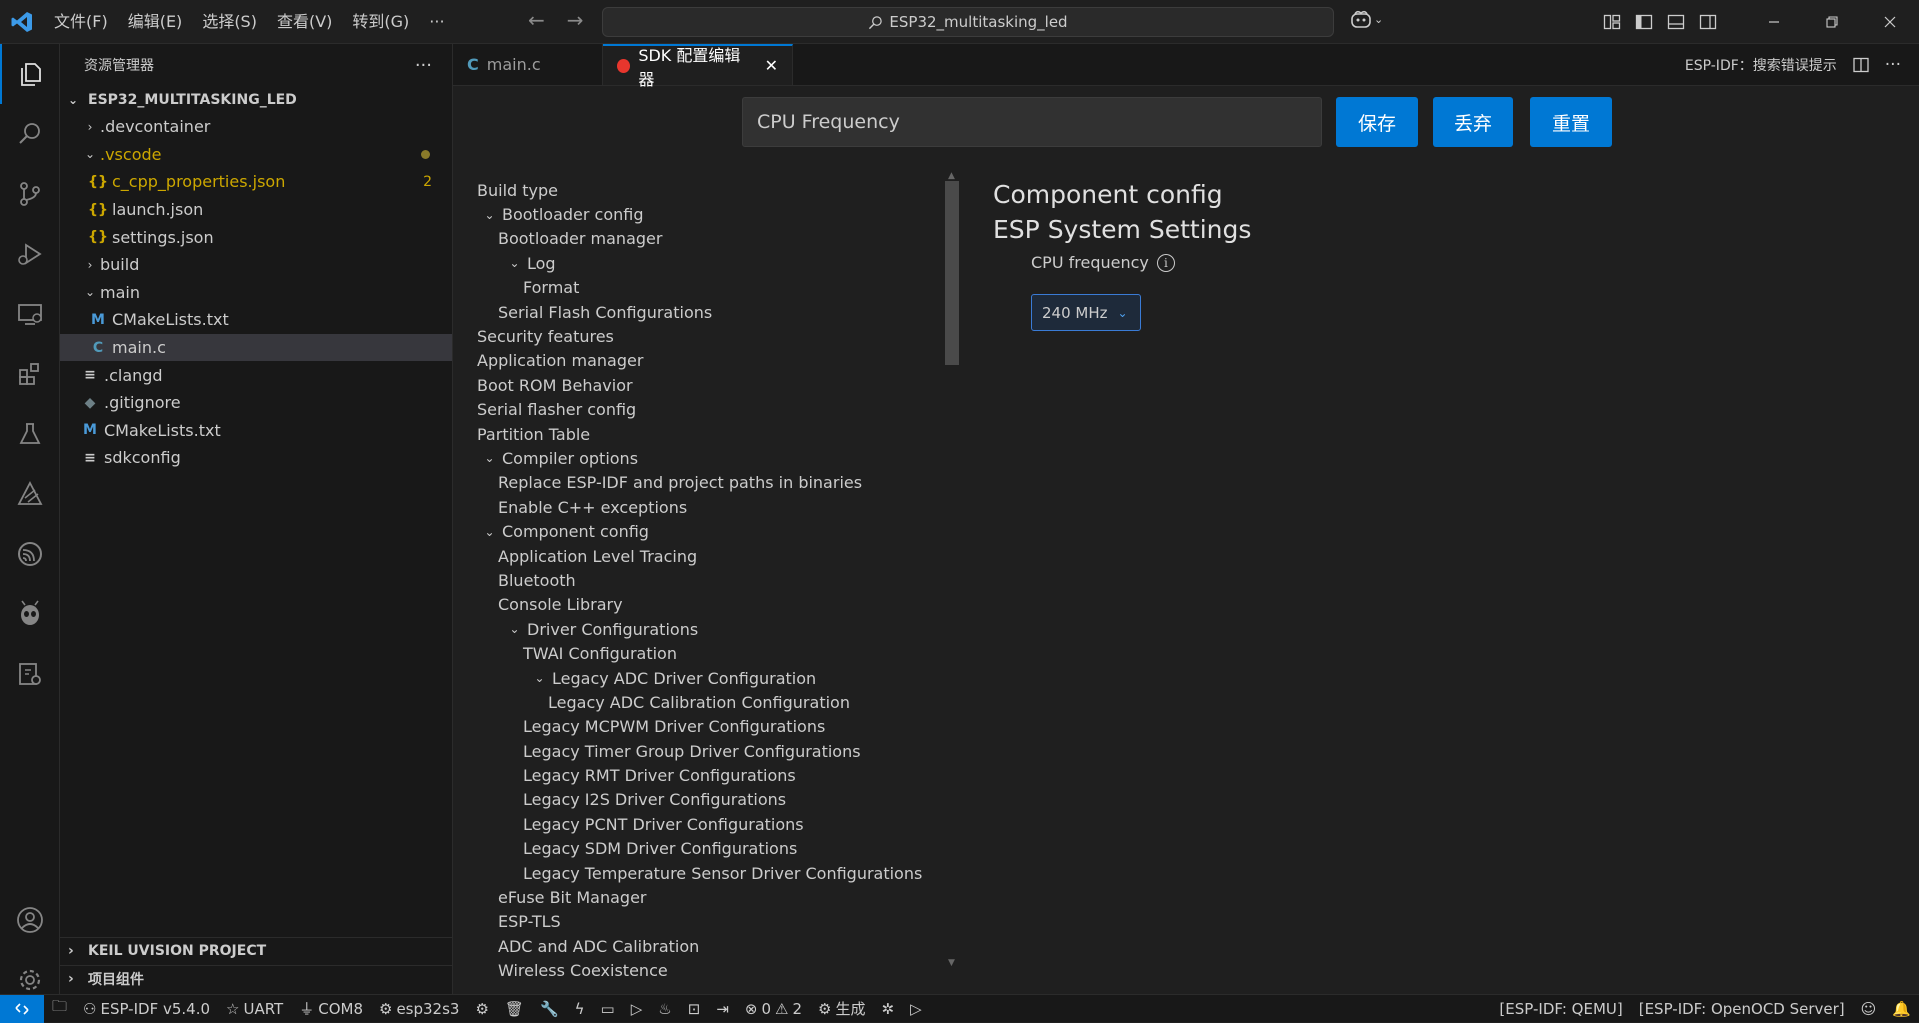  I want to click on close-window-button, so click(1890, 22).